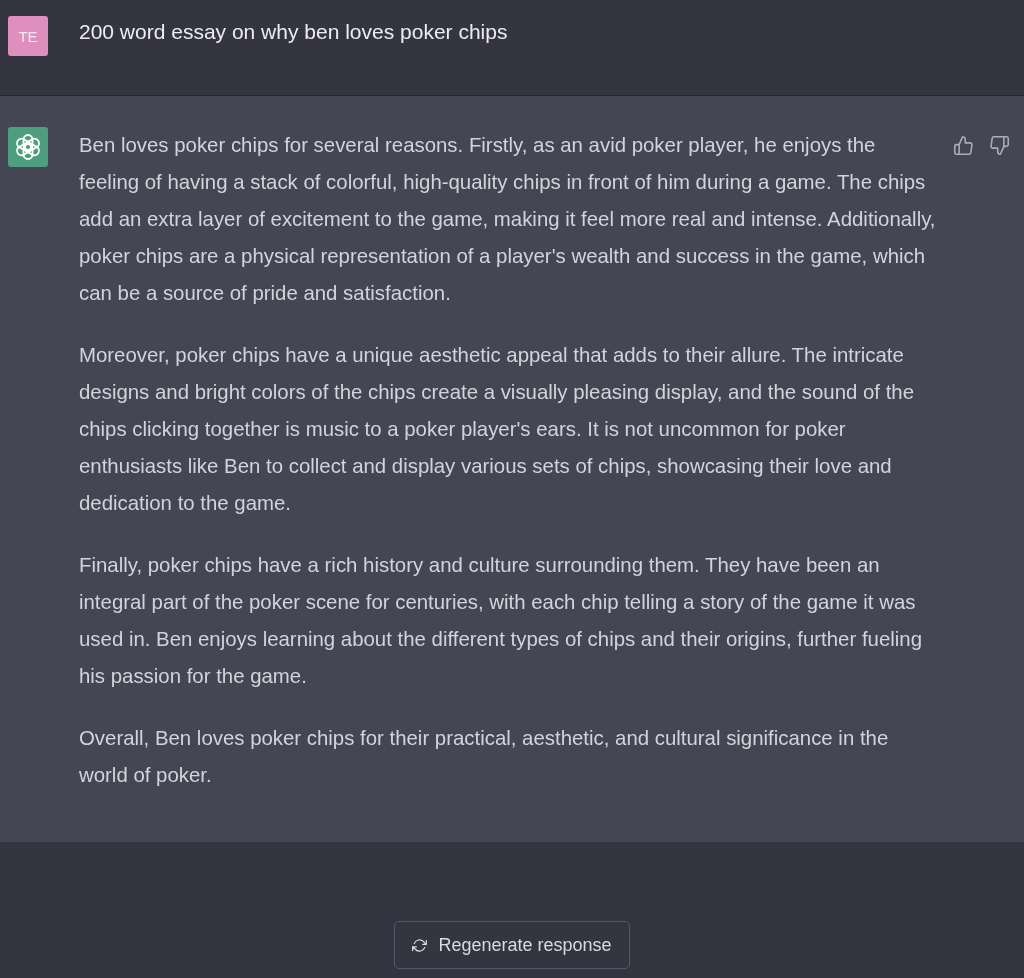 The image size is (1024, 978). Describe the element at coordinates (28, 147) in the screenshot. I see `logo-icon` at that location.